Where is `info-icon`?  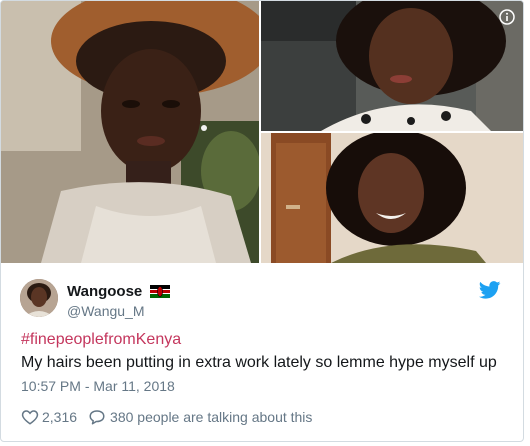 info-icon is located at coordinates (507, 17).